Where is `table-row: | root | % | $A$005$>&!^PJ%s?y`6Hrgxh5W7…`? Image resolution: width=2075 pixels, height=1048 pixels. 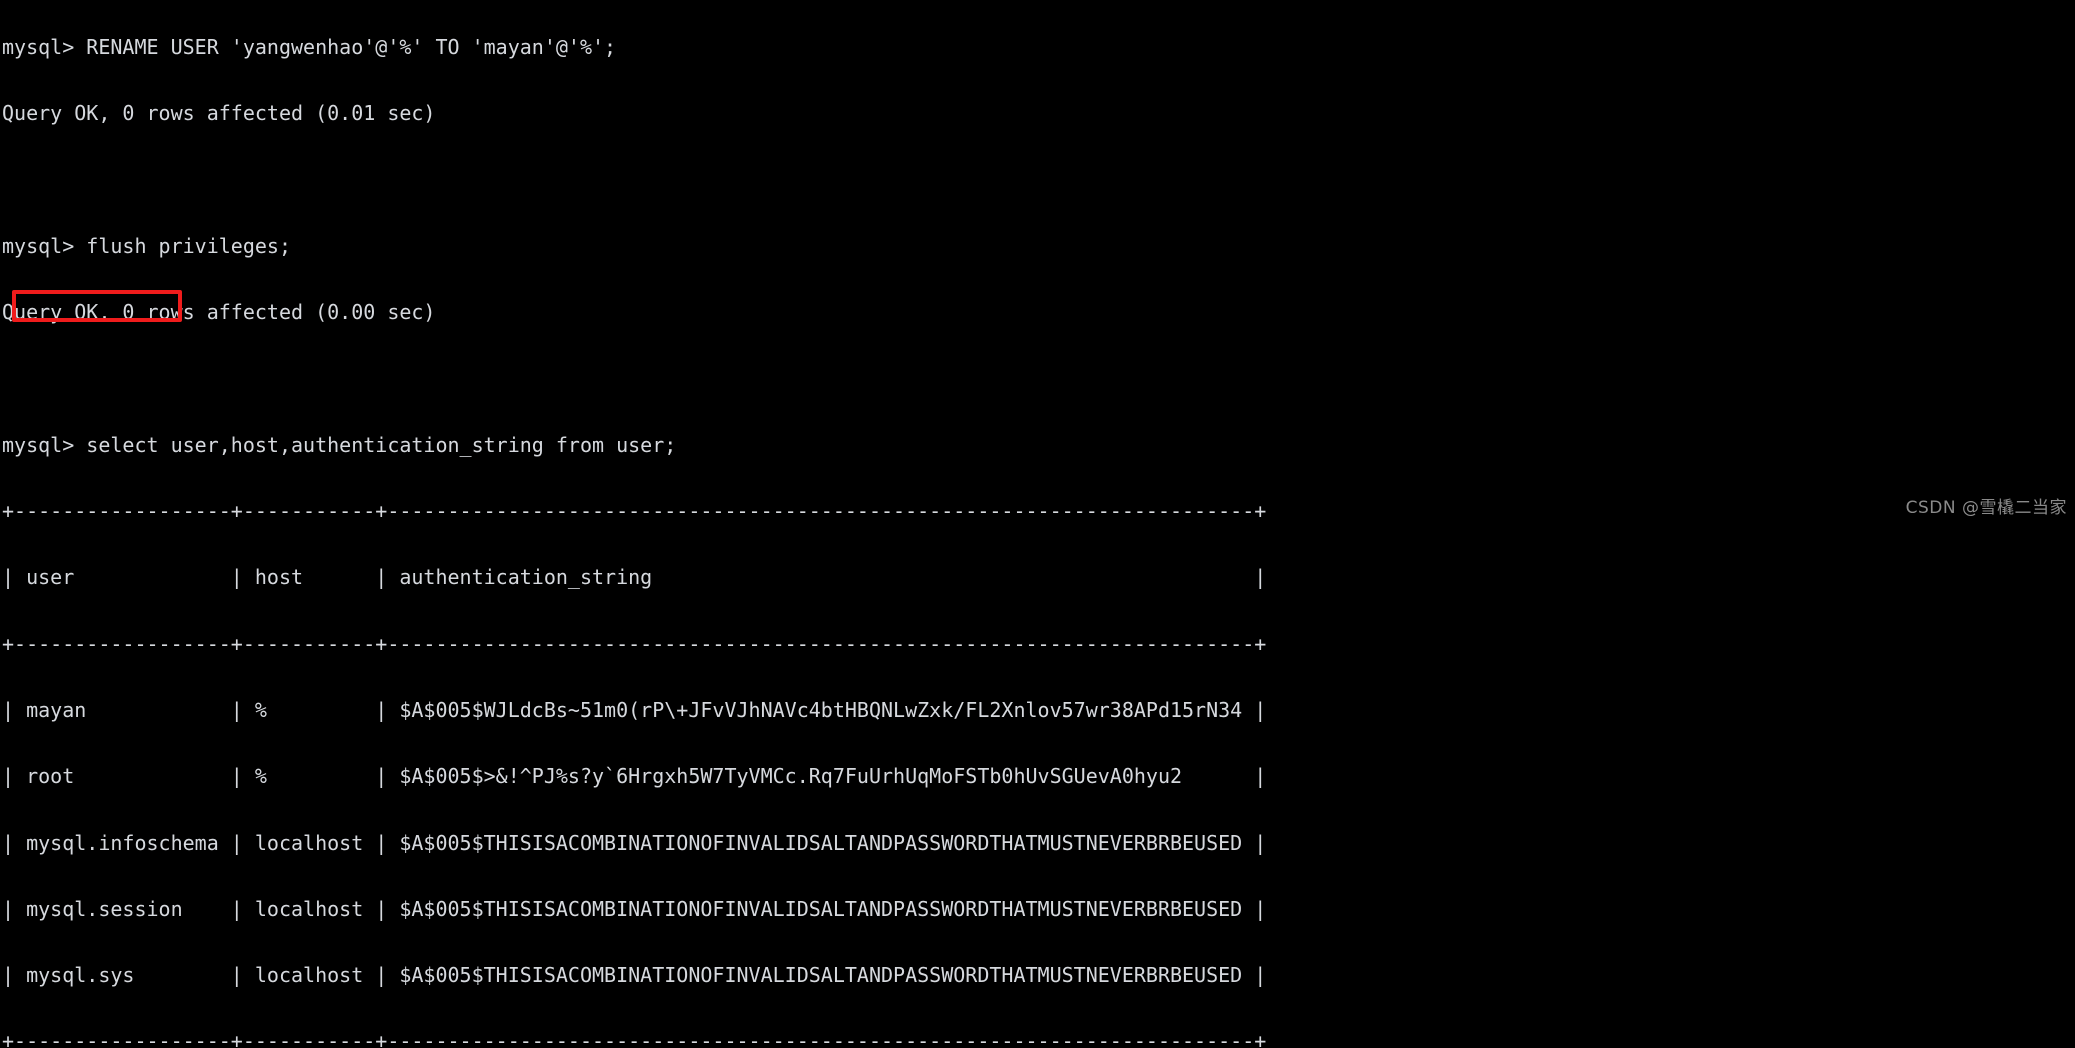 table-row: | root | % | $A$005$>&!^PJ%s?y`6Hrgxh5W7… is located at coordinates (634, 776).